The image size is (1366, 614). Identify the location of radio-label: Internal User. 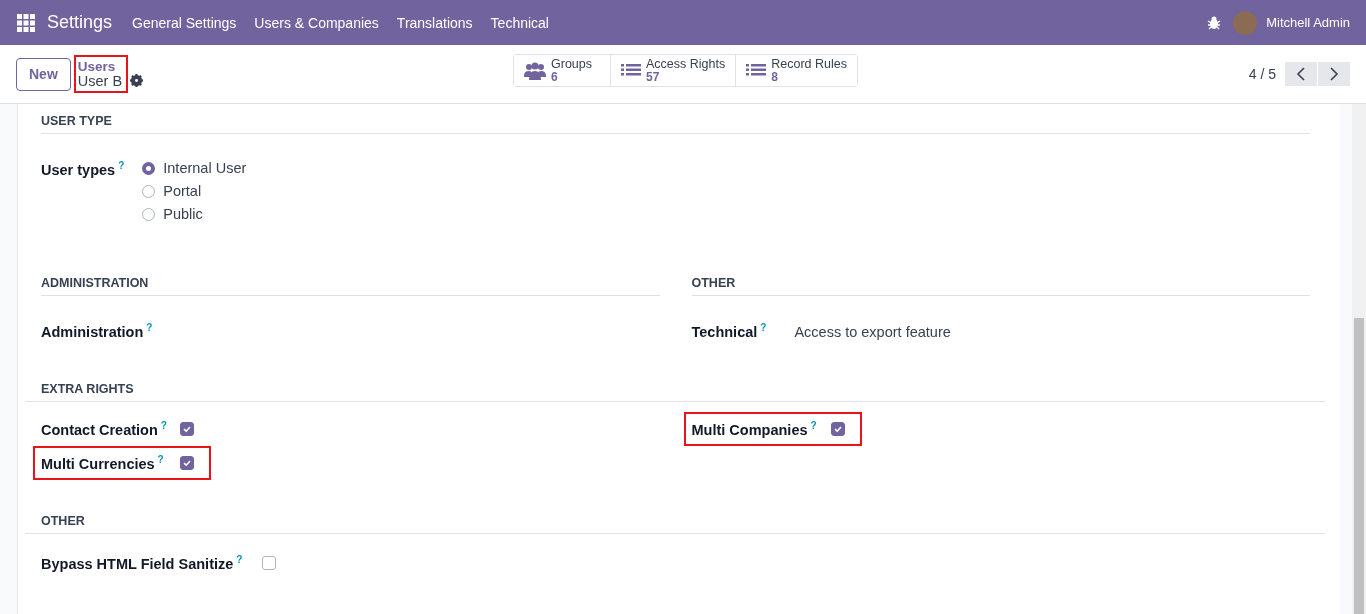
(205, 168).